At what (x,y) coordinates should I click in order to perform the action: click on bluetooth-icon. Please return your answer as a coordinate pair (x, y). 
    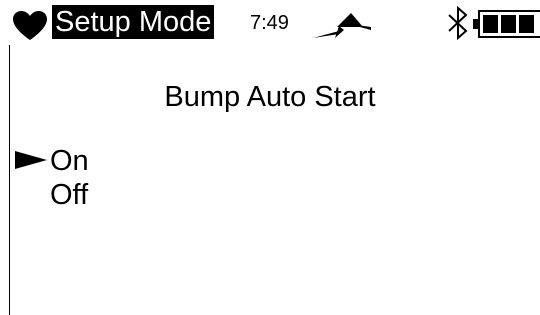
    Looking at the image, I should click on (458, 23).